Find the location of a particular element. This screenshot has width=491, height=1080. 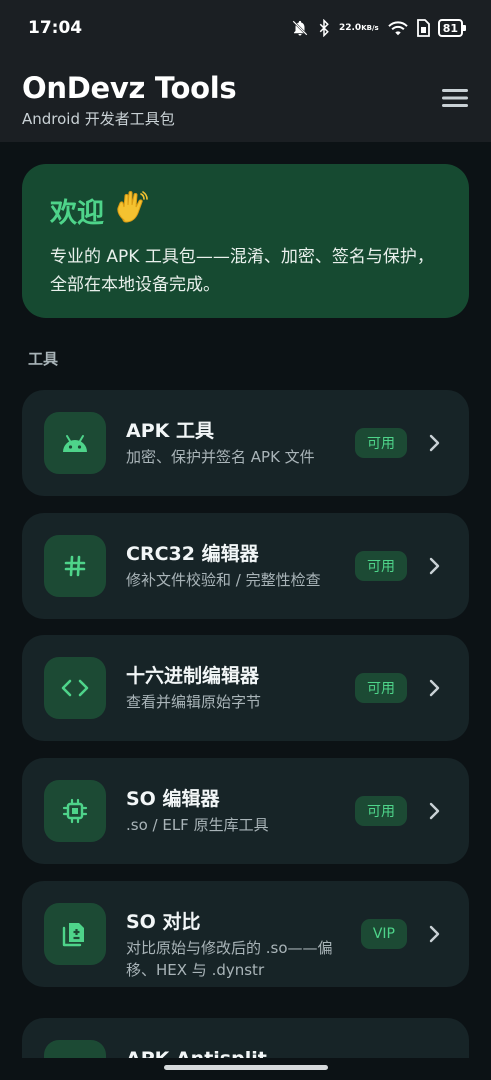

wifi-icon is located at coordinates (398, 28).